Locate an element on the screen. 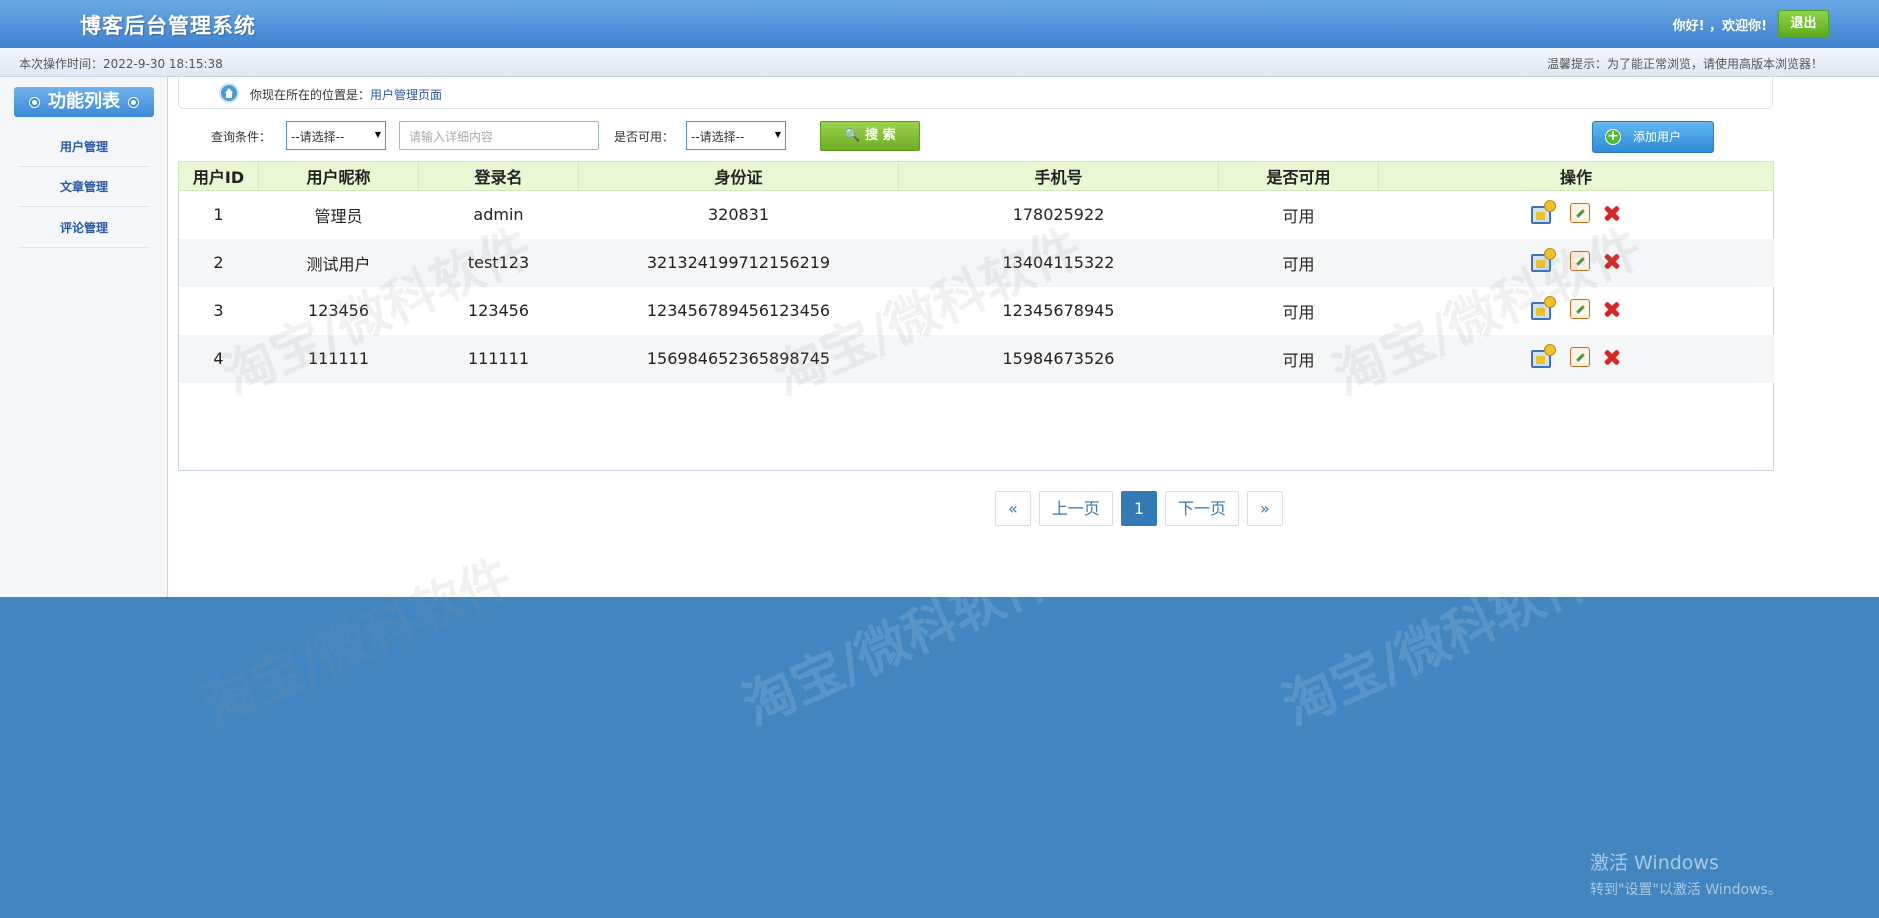 This screenshot has height=918, width=1879. add-user-button: + 添加用户 is located at coordinates (1653, 137).